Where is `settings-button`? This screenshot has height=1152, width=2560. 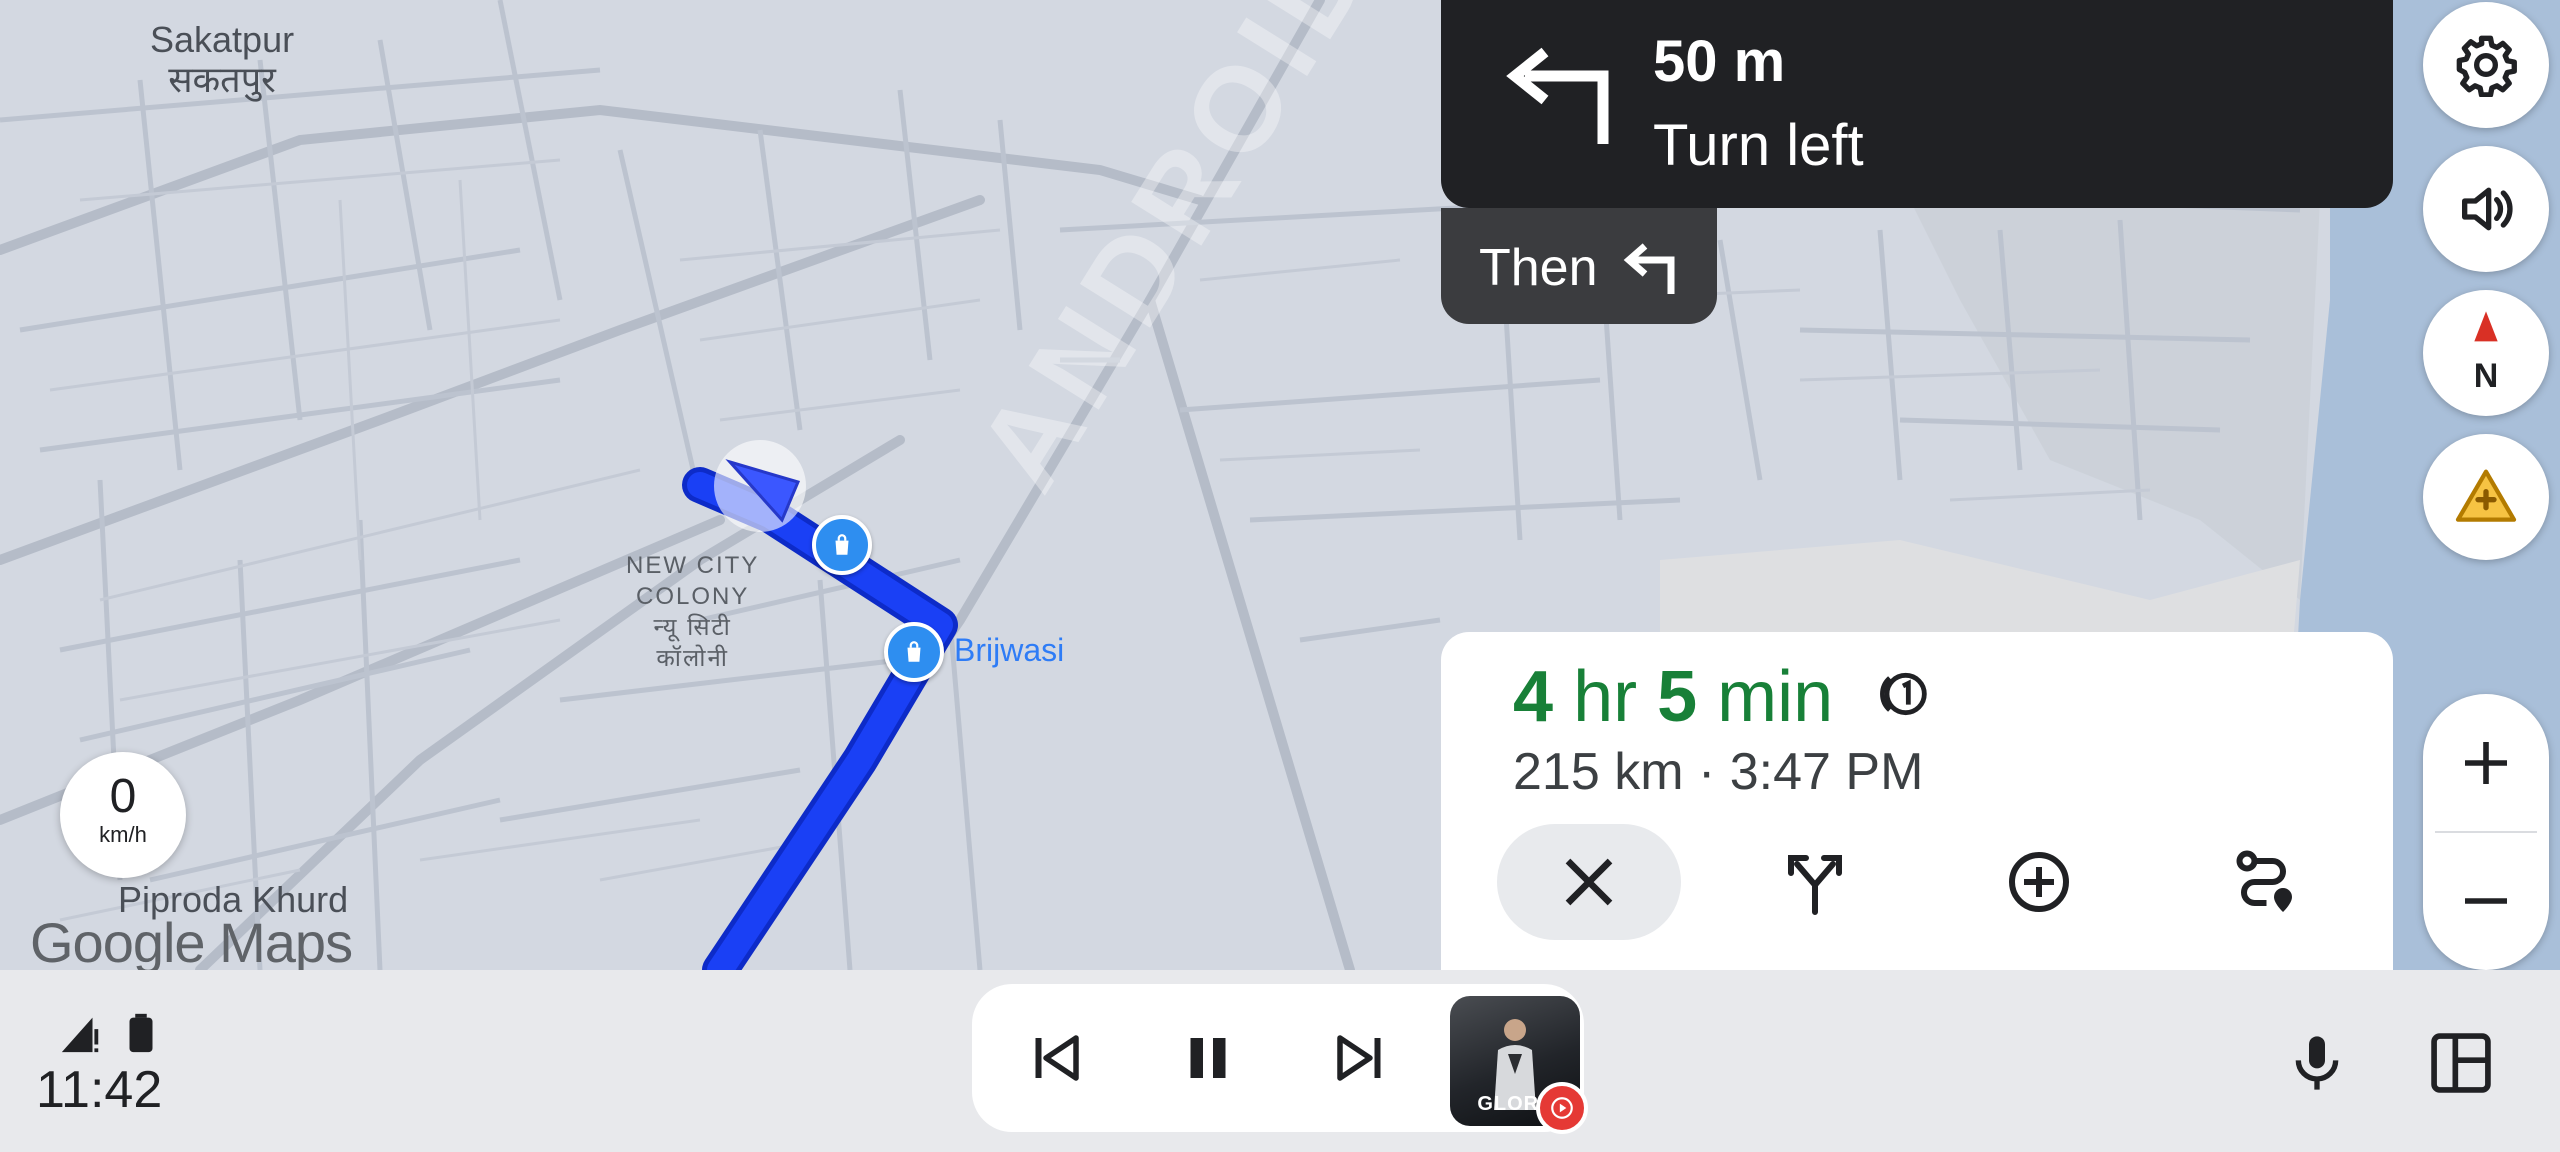
settings-button is located at coordinates (2486, 65).